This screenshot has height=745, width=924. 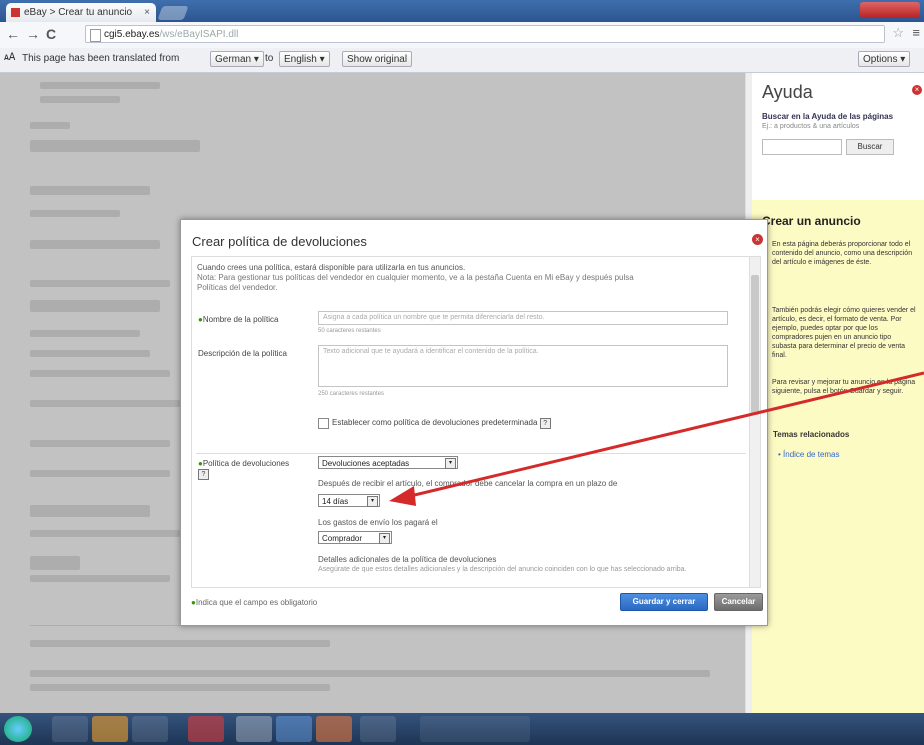 I want to click on source-language-select: German ▾, so click(x=237, y=59).